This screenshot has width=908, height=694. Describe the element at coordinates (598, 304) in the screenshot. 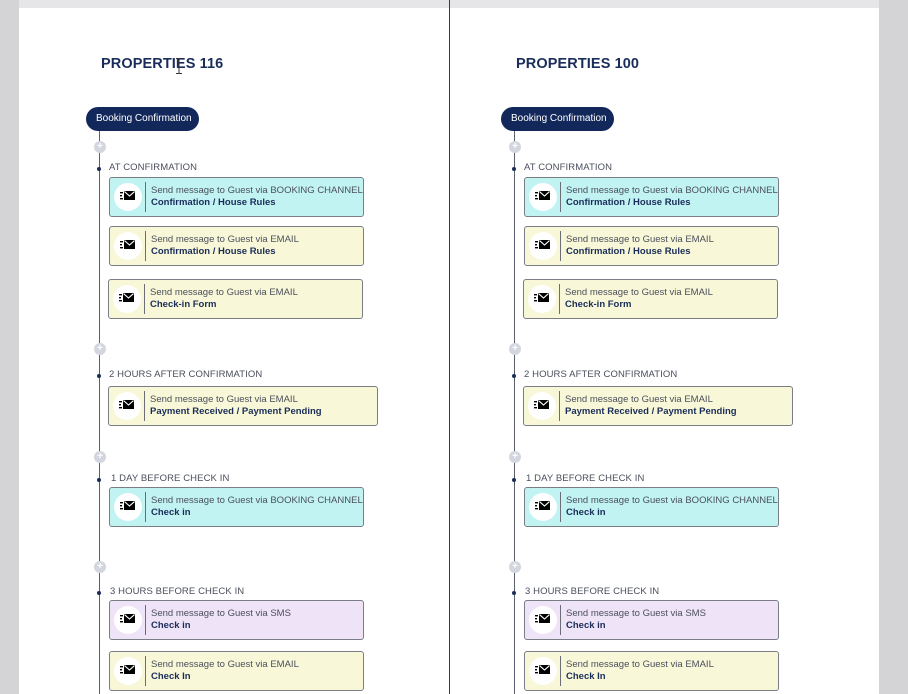

I see `template-name: Check-in Form` at that location.